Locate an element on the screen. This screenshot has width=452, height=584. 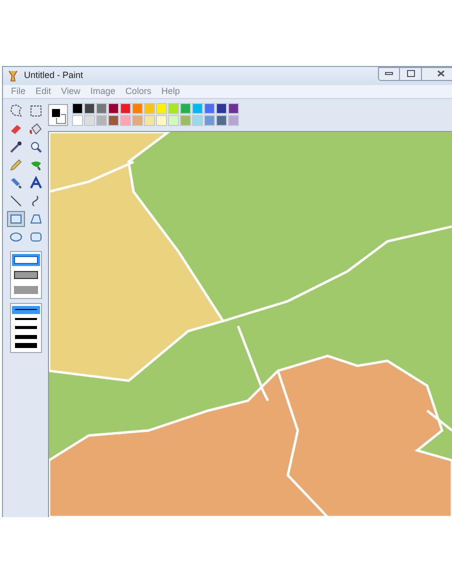
text-tool-icon is located at coordinates (35, 183).